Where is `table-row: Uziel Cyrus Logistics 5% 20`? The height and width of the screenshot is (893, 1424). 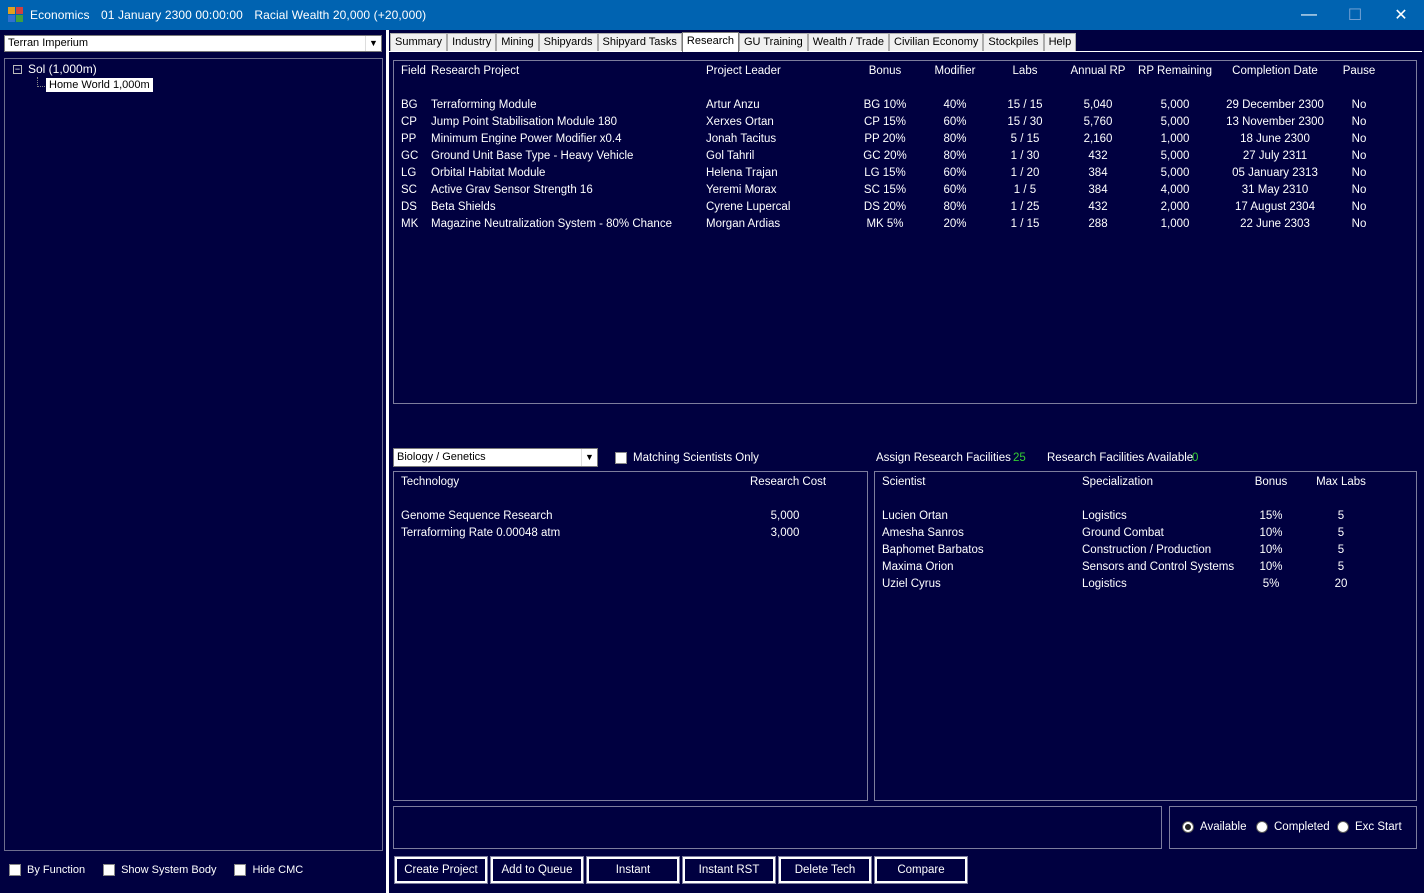 table-row: Uziel Cyrus Logistics 5% 20 is located at coordinates (1145, 586).